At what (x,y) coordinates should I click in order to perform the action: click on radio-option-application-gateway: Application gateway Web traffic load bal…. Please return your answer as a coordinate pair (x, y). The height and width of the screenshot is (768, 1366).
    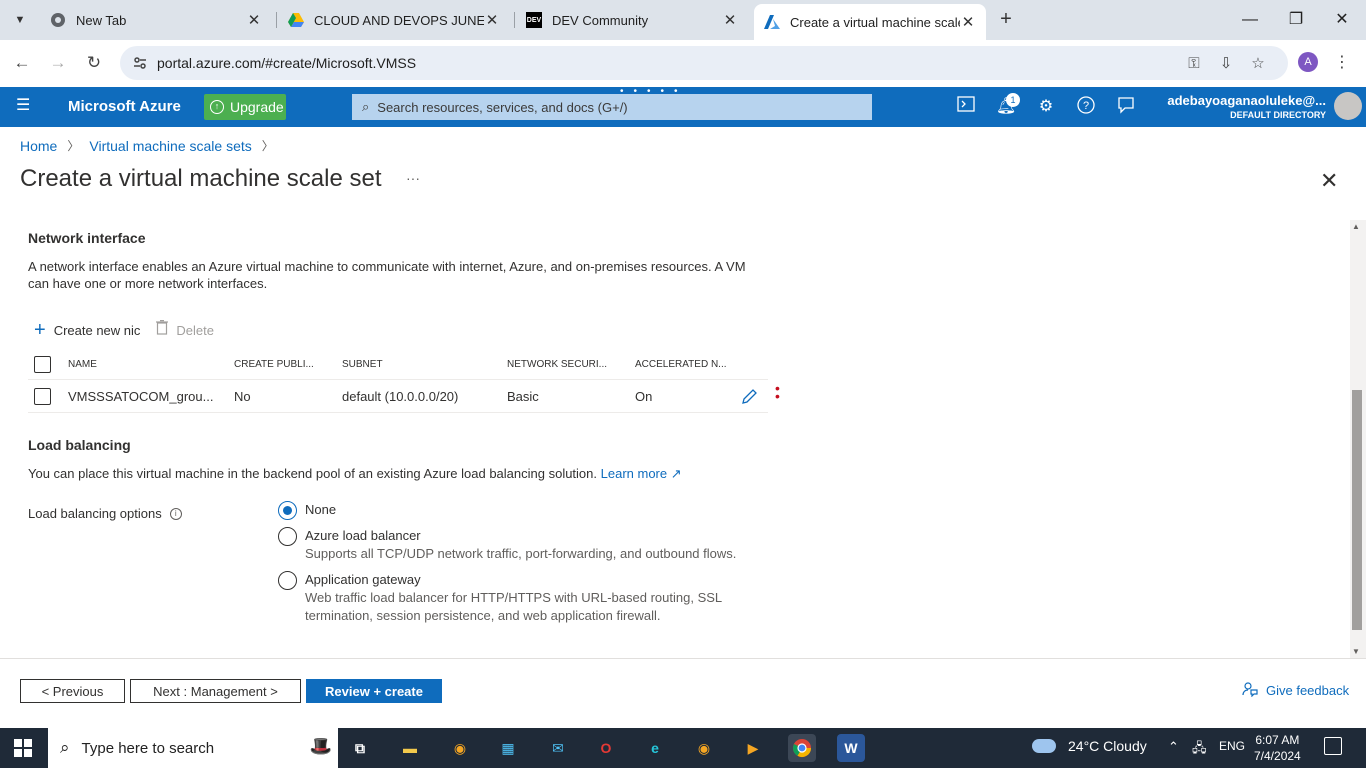
    Looking at the image, I should click on (501, 598).